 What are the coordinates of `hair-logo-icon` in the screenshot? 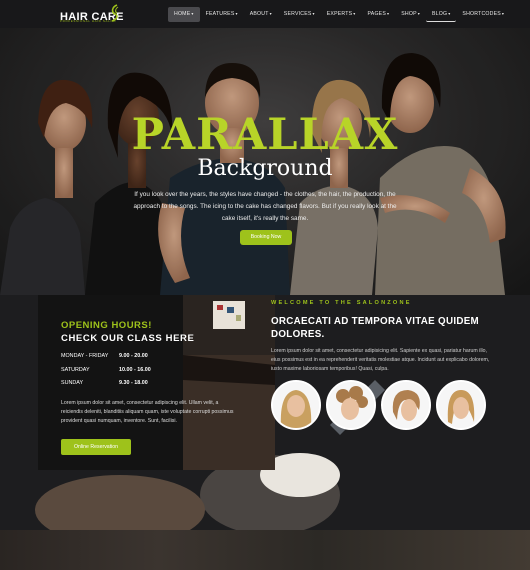 It's located at (115, 13).